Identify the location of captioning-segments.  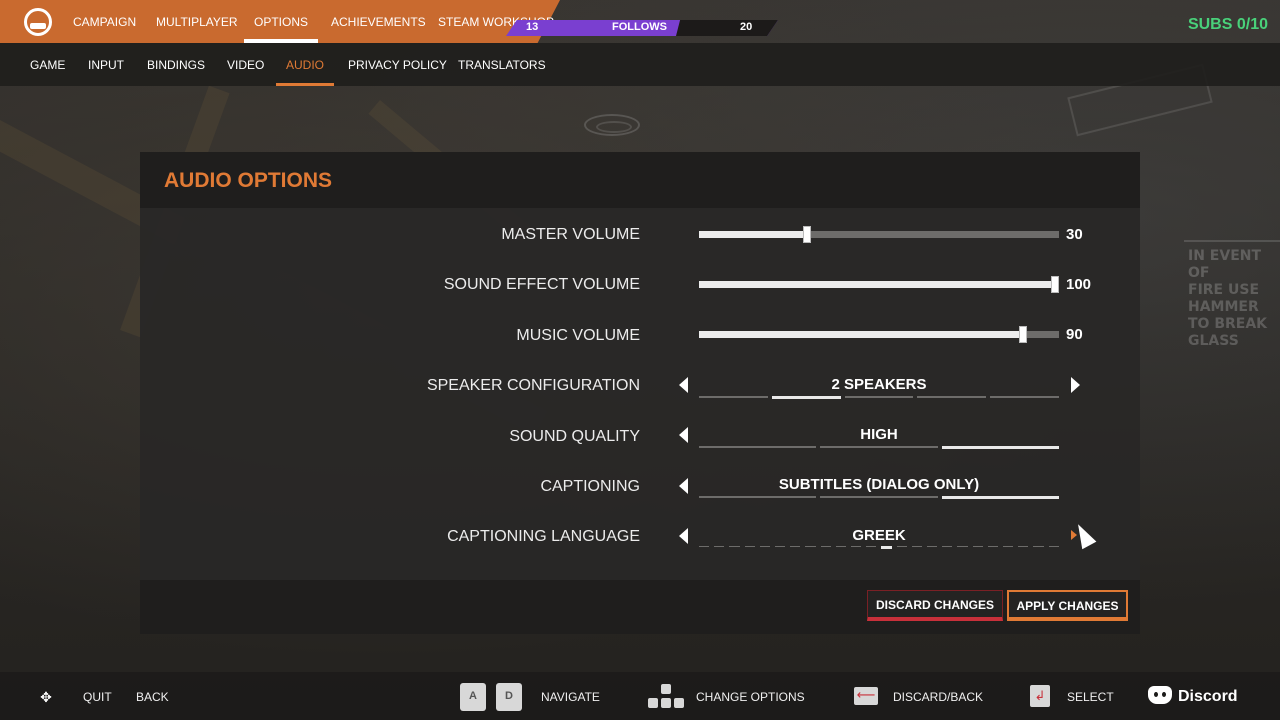
(879, 497).